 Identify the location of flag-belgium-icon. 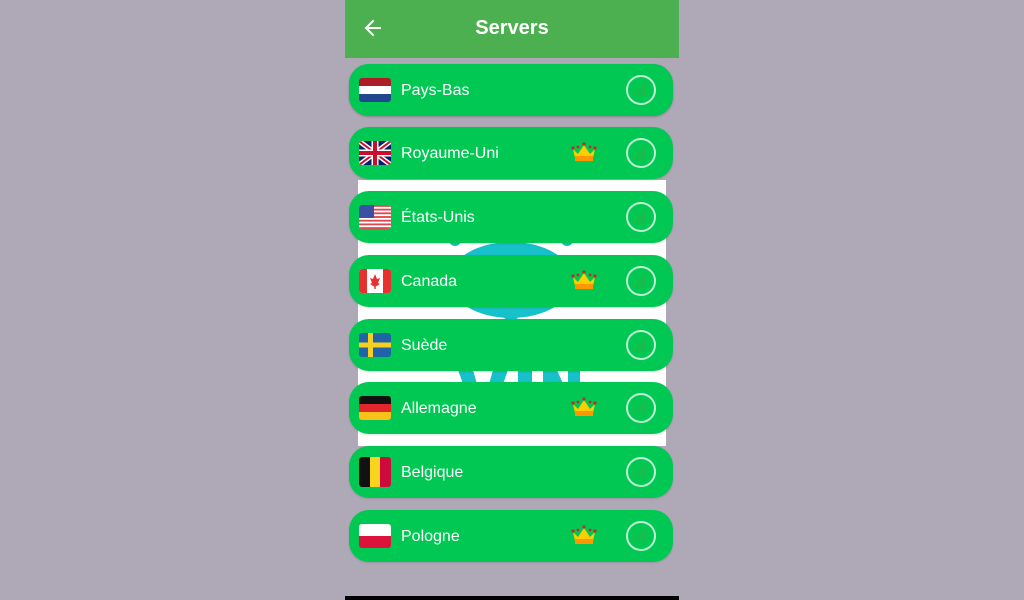
(375, 472).